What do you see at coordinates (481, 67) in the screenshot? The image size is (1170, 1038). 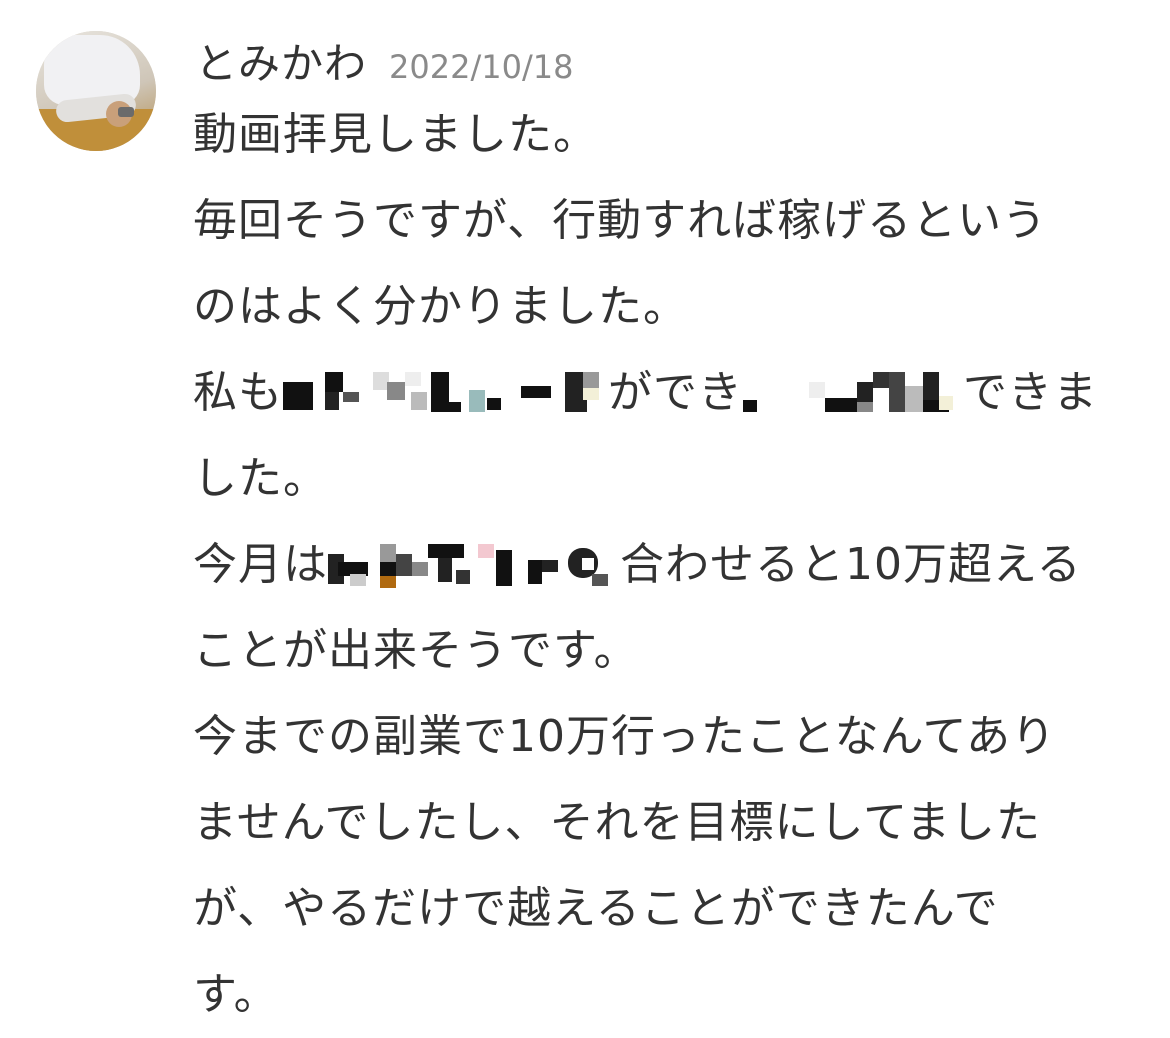 I see `comment-date: 2022/10/18` at bounding box center [481, 67].